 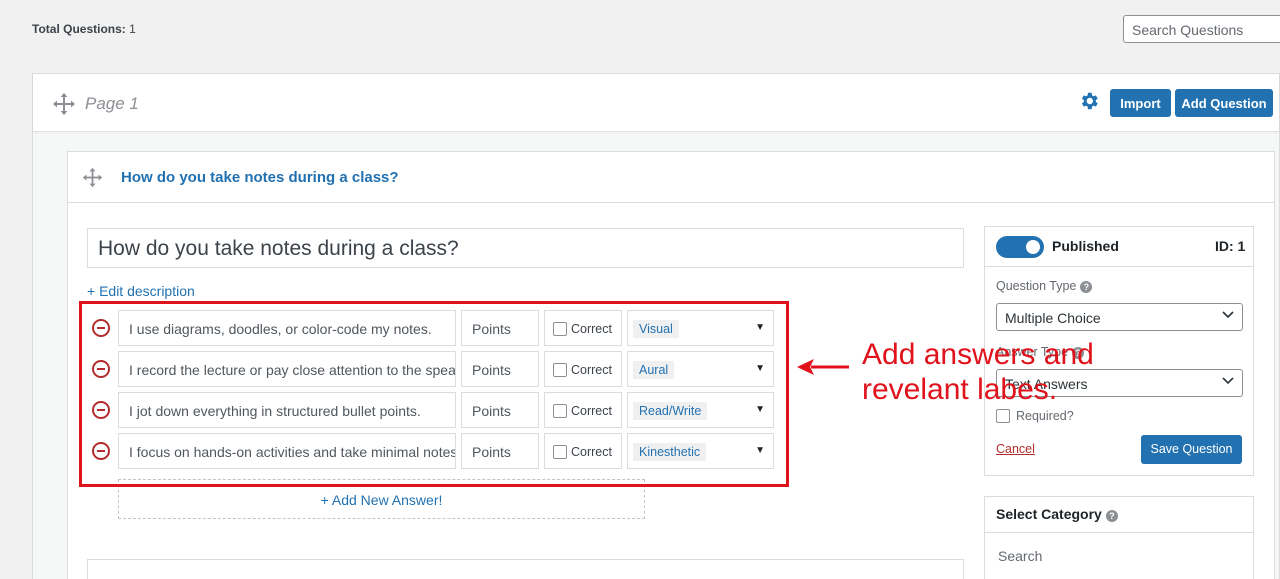 I want to click on checkbox-icon, so click(x=1003, y=416).